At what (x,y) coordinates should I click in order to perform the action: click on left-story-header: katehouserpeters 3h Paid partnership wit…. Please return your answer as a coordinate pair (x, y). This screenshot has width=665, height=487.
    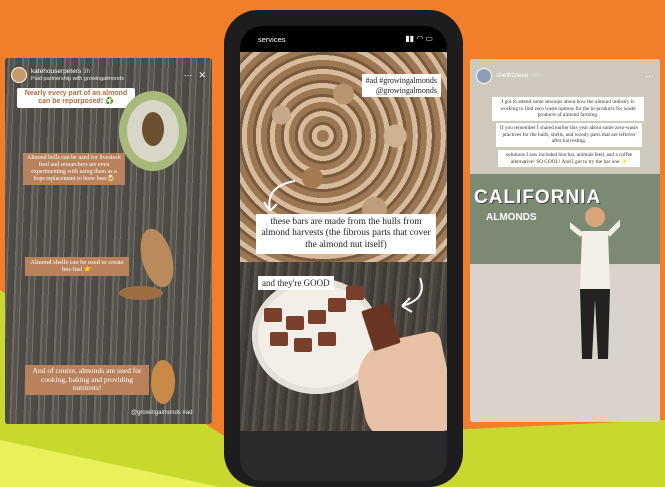
    Looking at the image, I should click on (108, 75).